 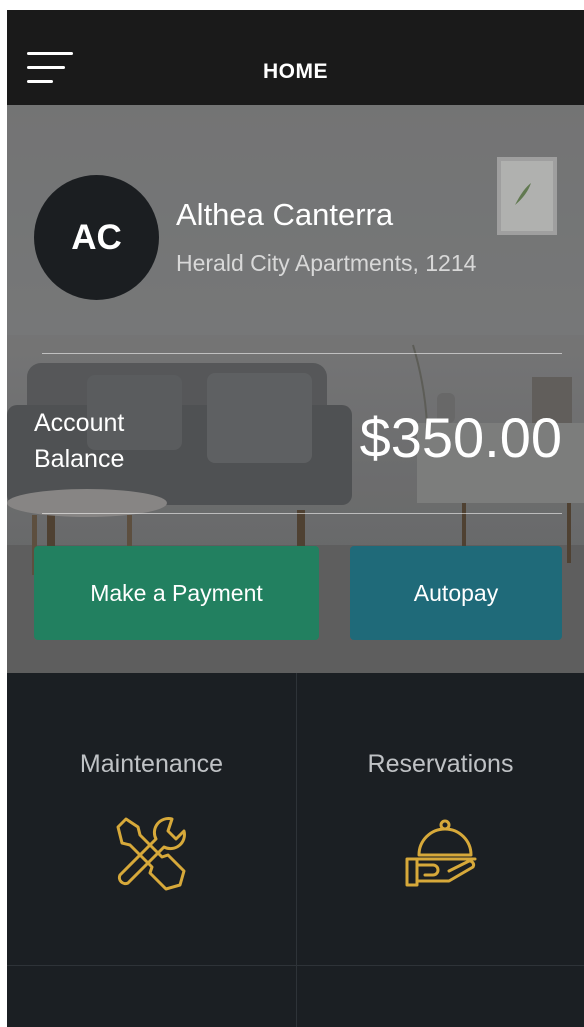 What do you see at coordinates (285, 214) in the screenshot?
I see `resident-name: Althea Canterra` at bounding box center [285, 214].